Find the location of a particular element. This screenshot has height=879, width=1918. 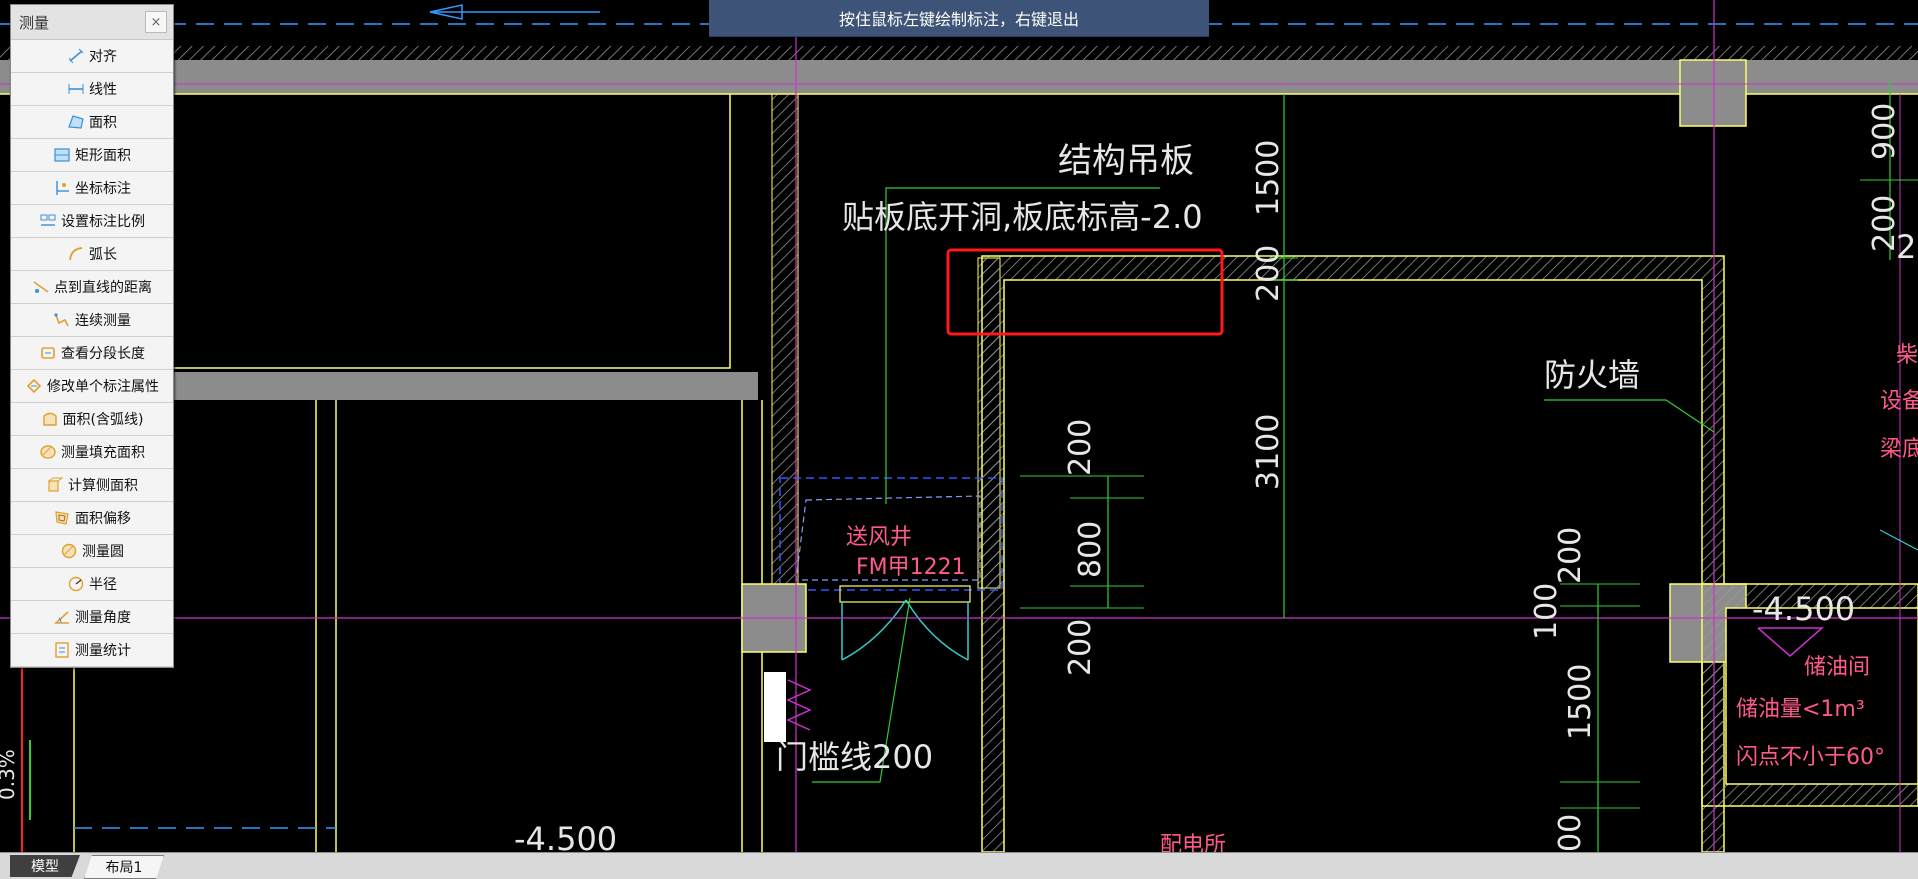

label-edge-3: 梁底 is located at coordinates (1899, 449).